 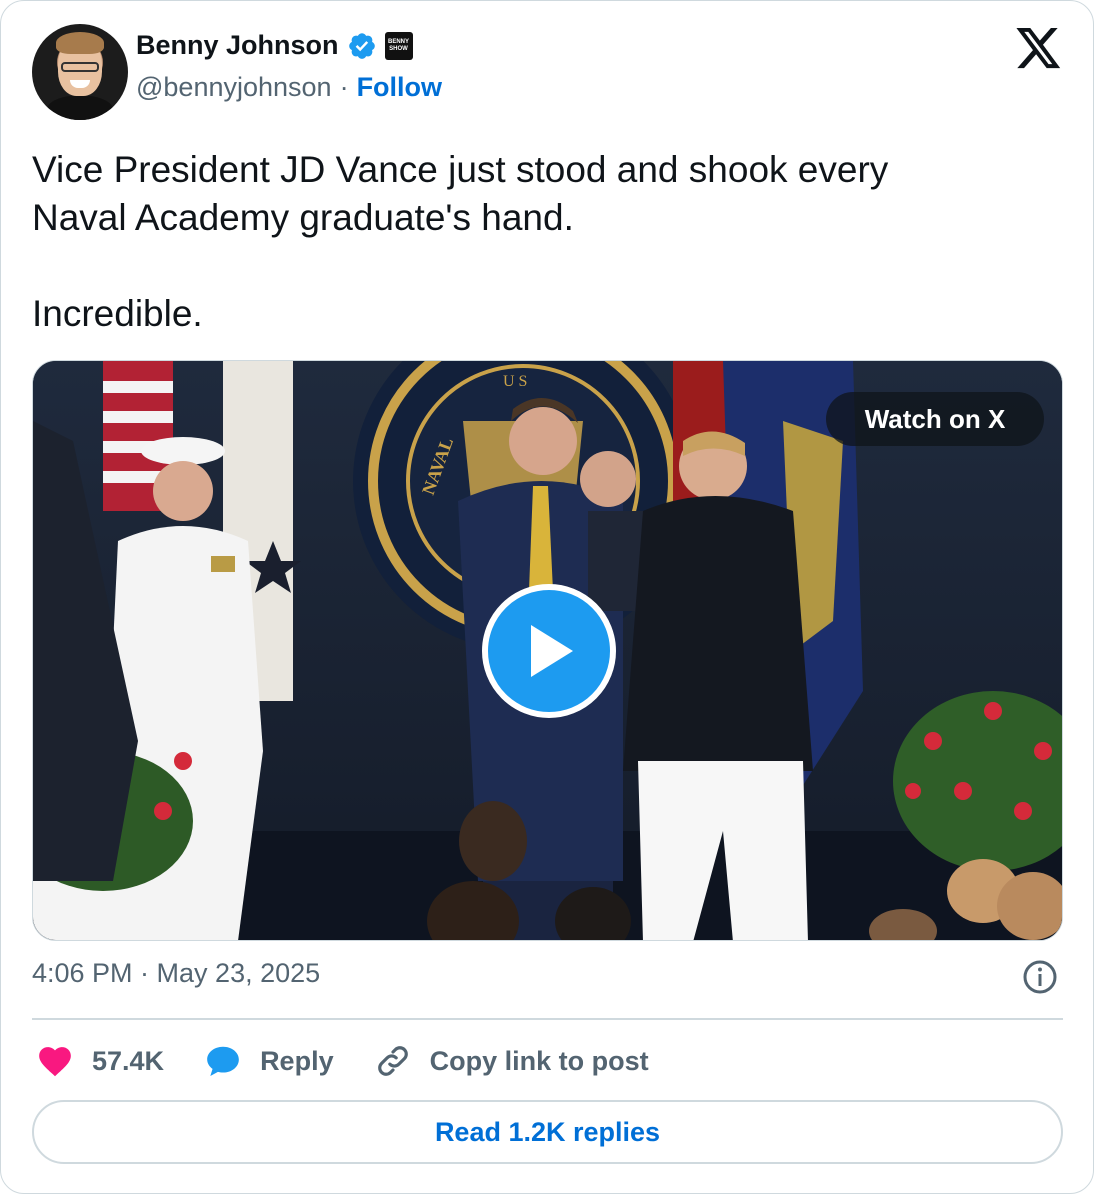 What do you see at coordinates (128, 1060) in the screenshot?
I see `like-count: 57.4K` at bounding box center [128, 1060].